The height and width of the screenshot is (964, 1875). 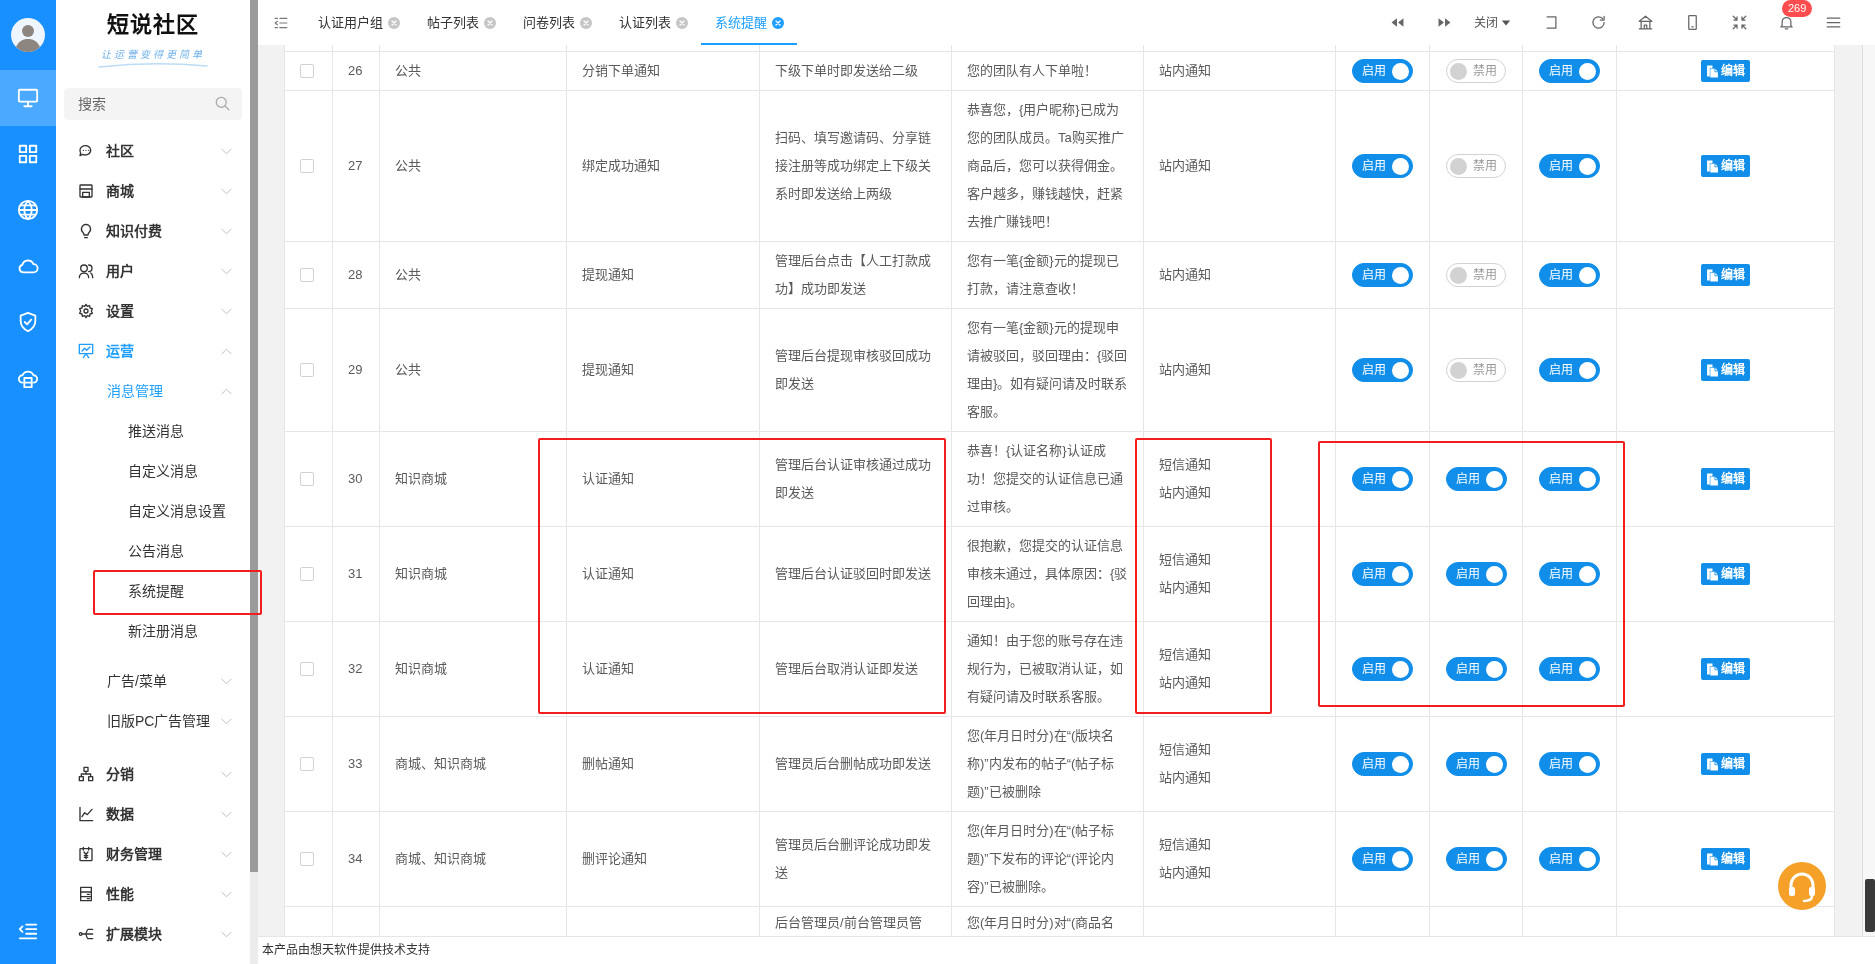 I want to click on menu-item: 广告/菜单, so click(x=153, y=681).